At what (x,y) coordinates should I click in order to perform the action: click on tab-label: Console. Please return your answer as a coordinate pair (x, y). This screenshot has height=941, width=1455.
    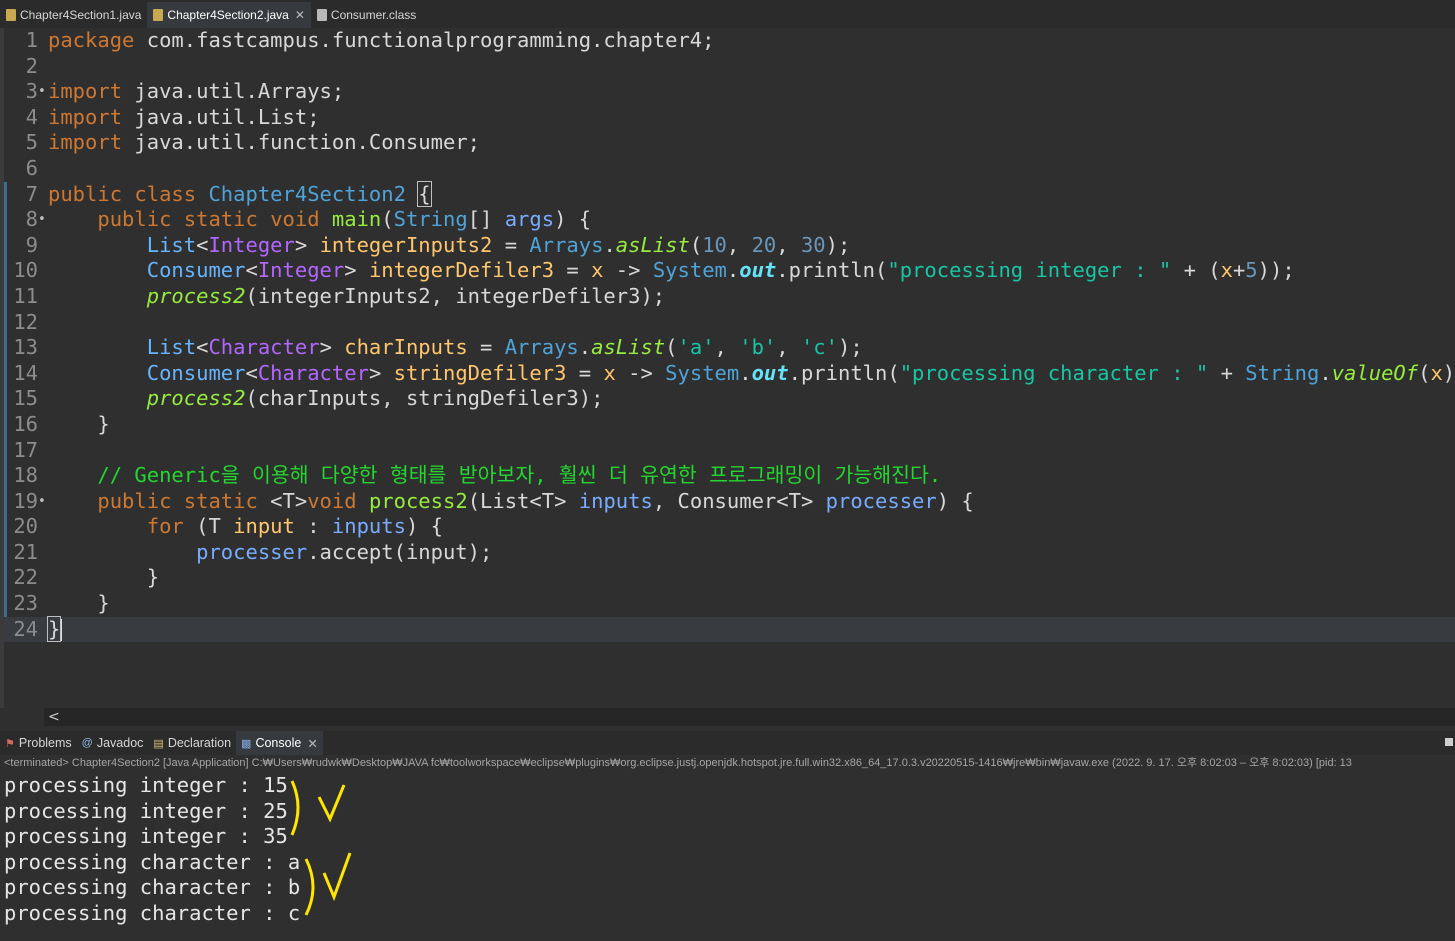
    Looking at the image, I should click on (278, 743).